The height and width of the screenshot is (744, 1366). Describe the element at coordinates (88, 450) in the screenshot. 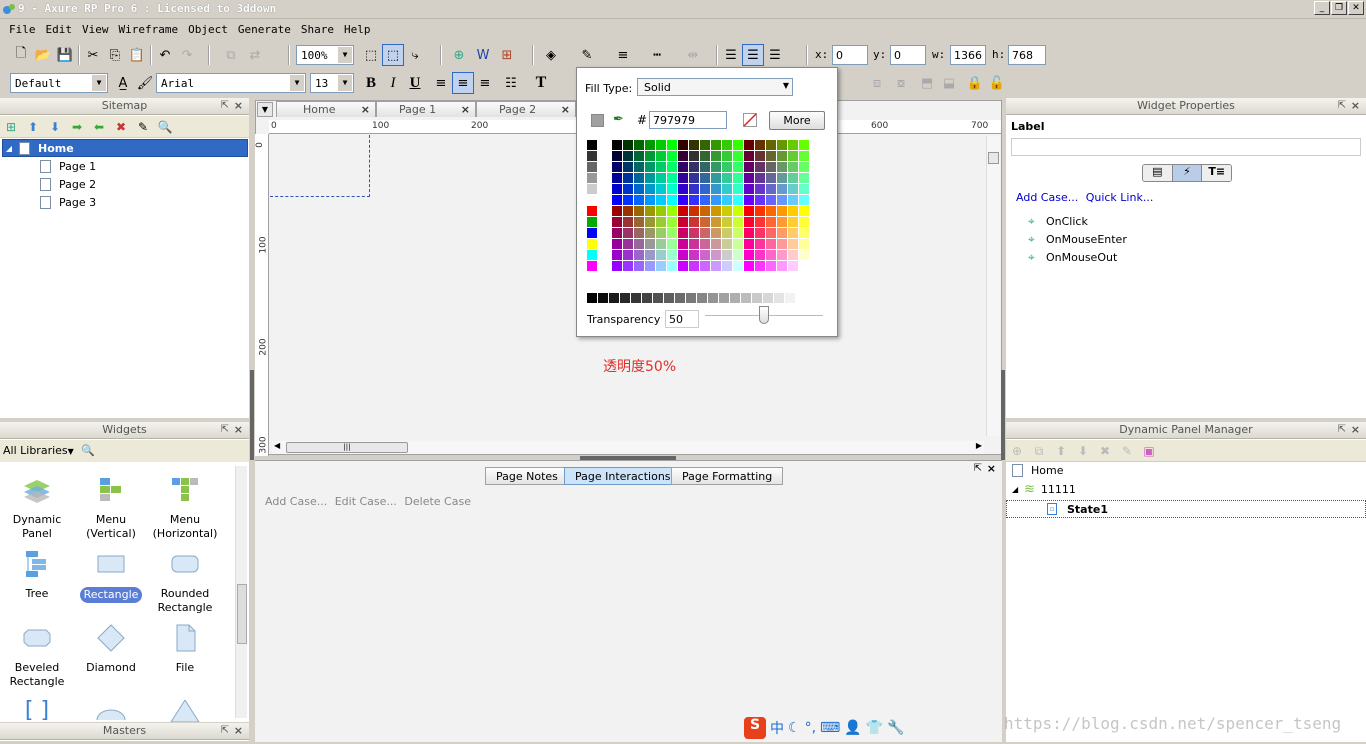

I see `search-icon: 🔍` at that location.